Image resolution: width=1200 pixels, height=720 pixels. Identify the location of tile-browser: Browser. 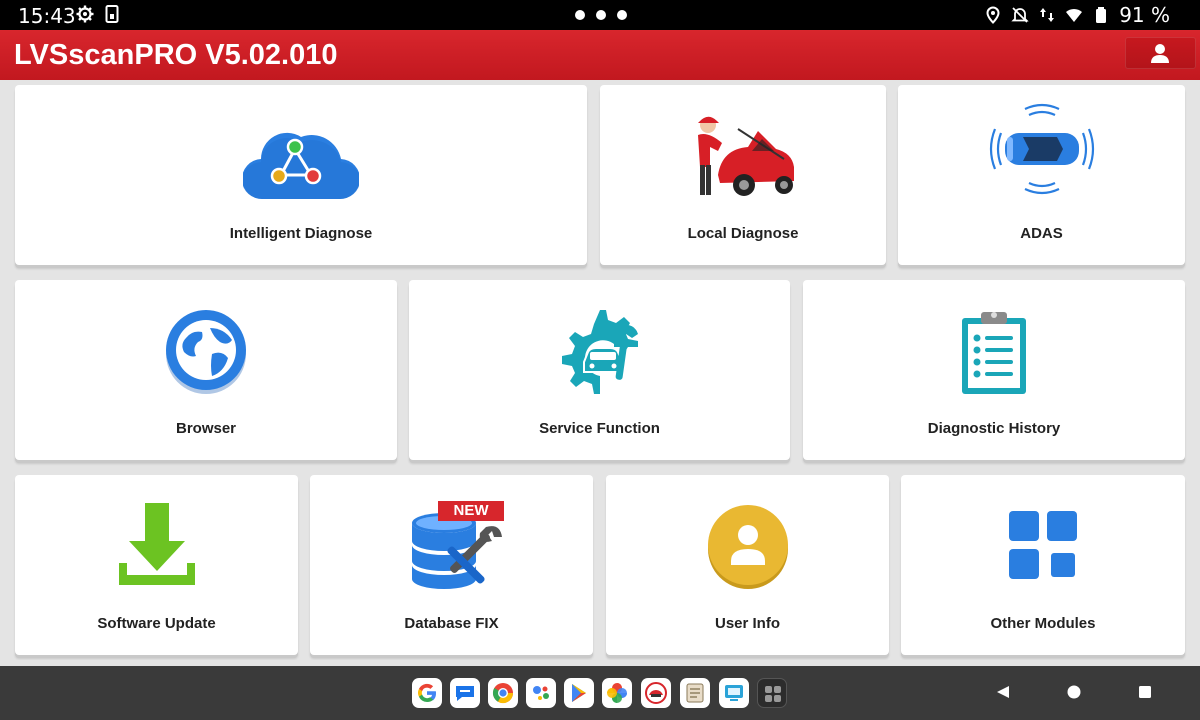
(206, 370).